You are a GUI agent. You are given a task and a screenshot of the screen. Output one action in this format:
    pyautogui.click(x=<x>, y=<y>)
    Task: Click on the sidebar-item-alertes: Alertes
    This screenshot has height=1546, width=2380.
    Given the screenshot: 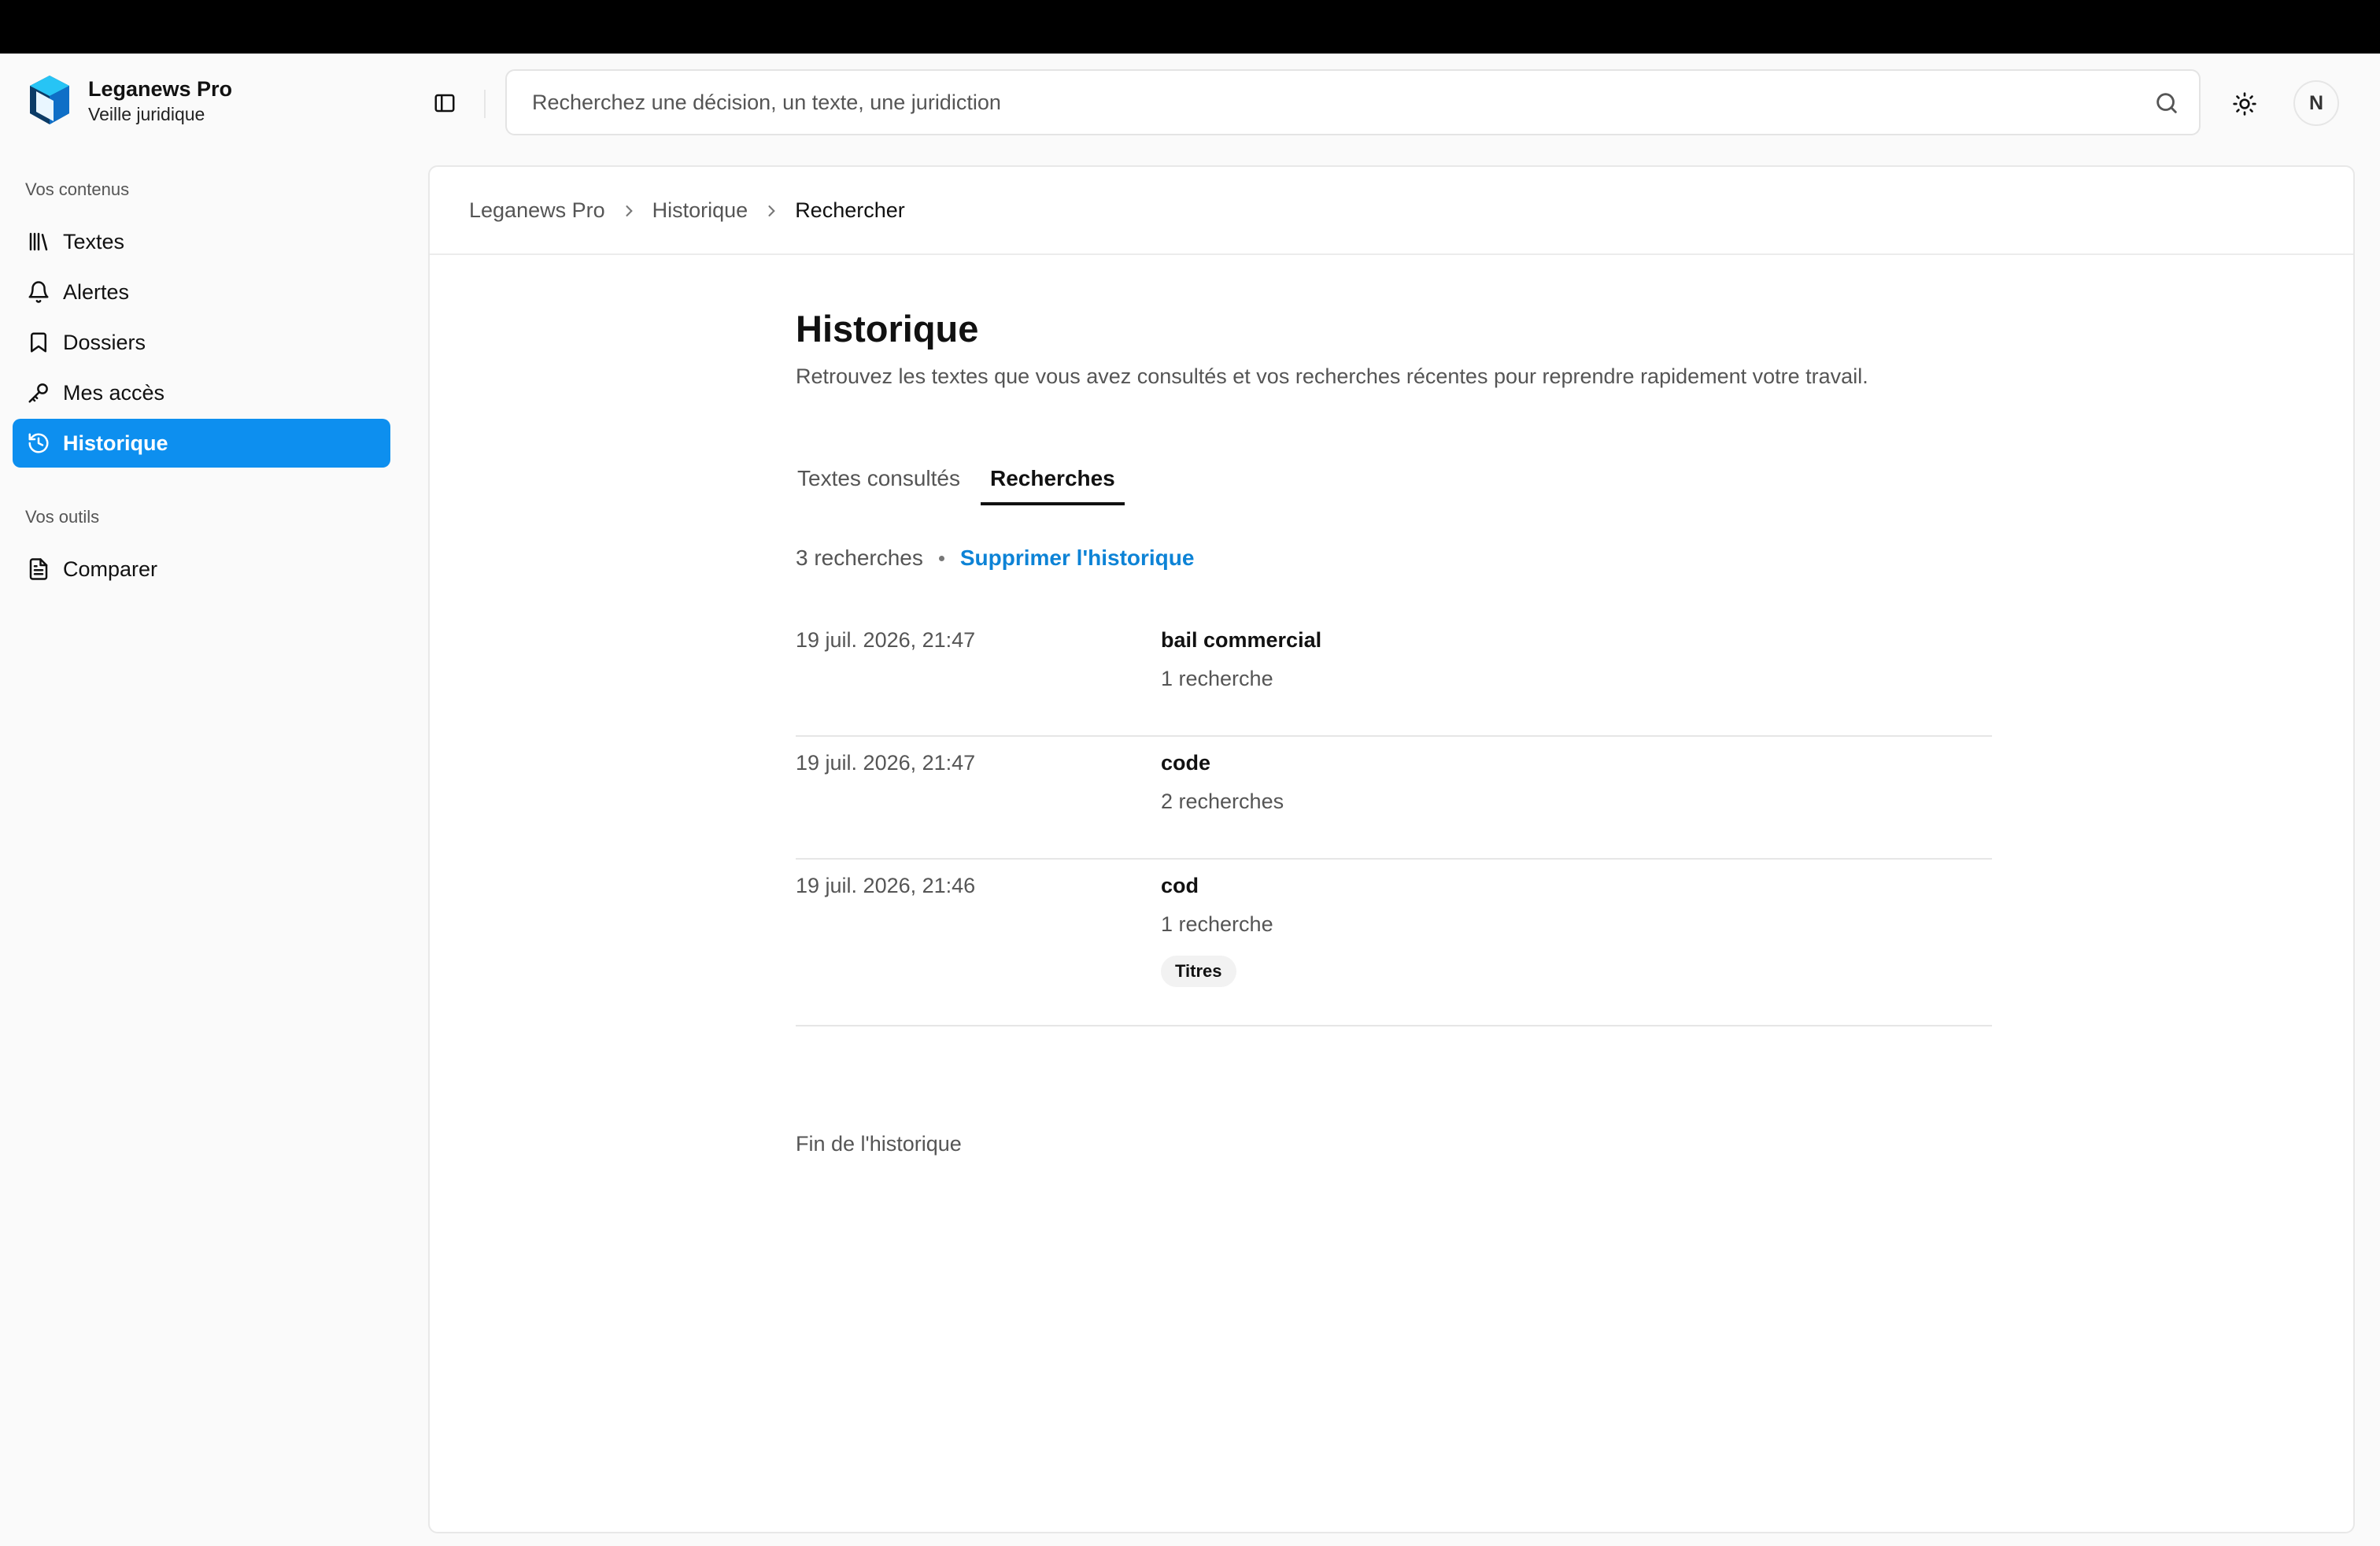 What is the action you would take?
    pyautogui.click(x=201, y=292)
    